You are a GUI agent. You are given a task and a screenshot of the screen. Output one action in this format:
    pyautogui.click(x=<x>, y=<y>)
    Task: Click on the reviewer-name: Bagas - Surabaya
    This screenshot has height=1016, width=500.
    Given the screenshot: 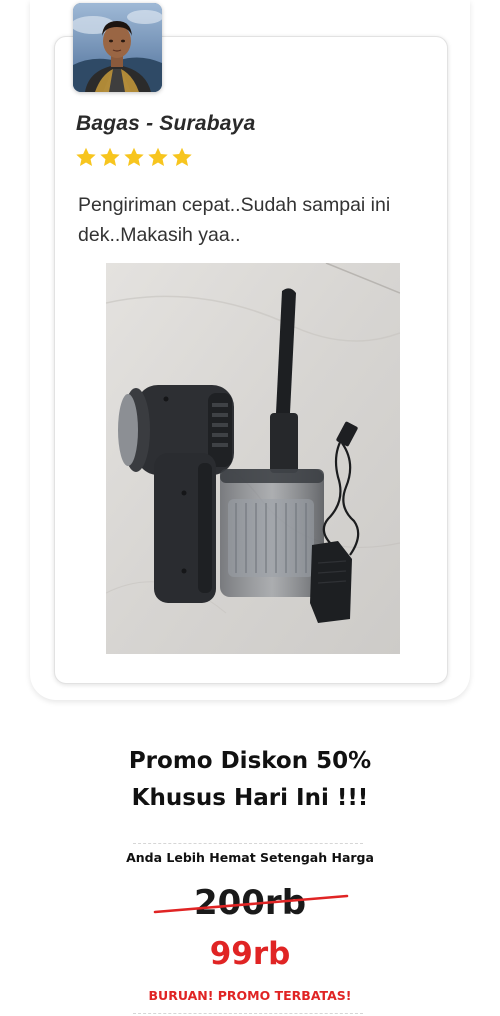 What is the action you would take?
    pyautogui.click(x=166, y=123)
    